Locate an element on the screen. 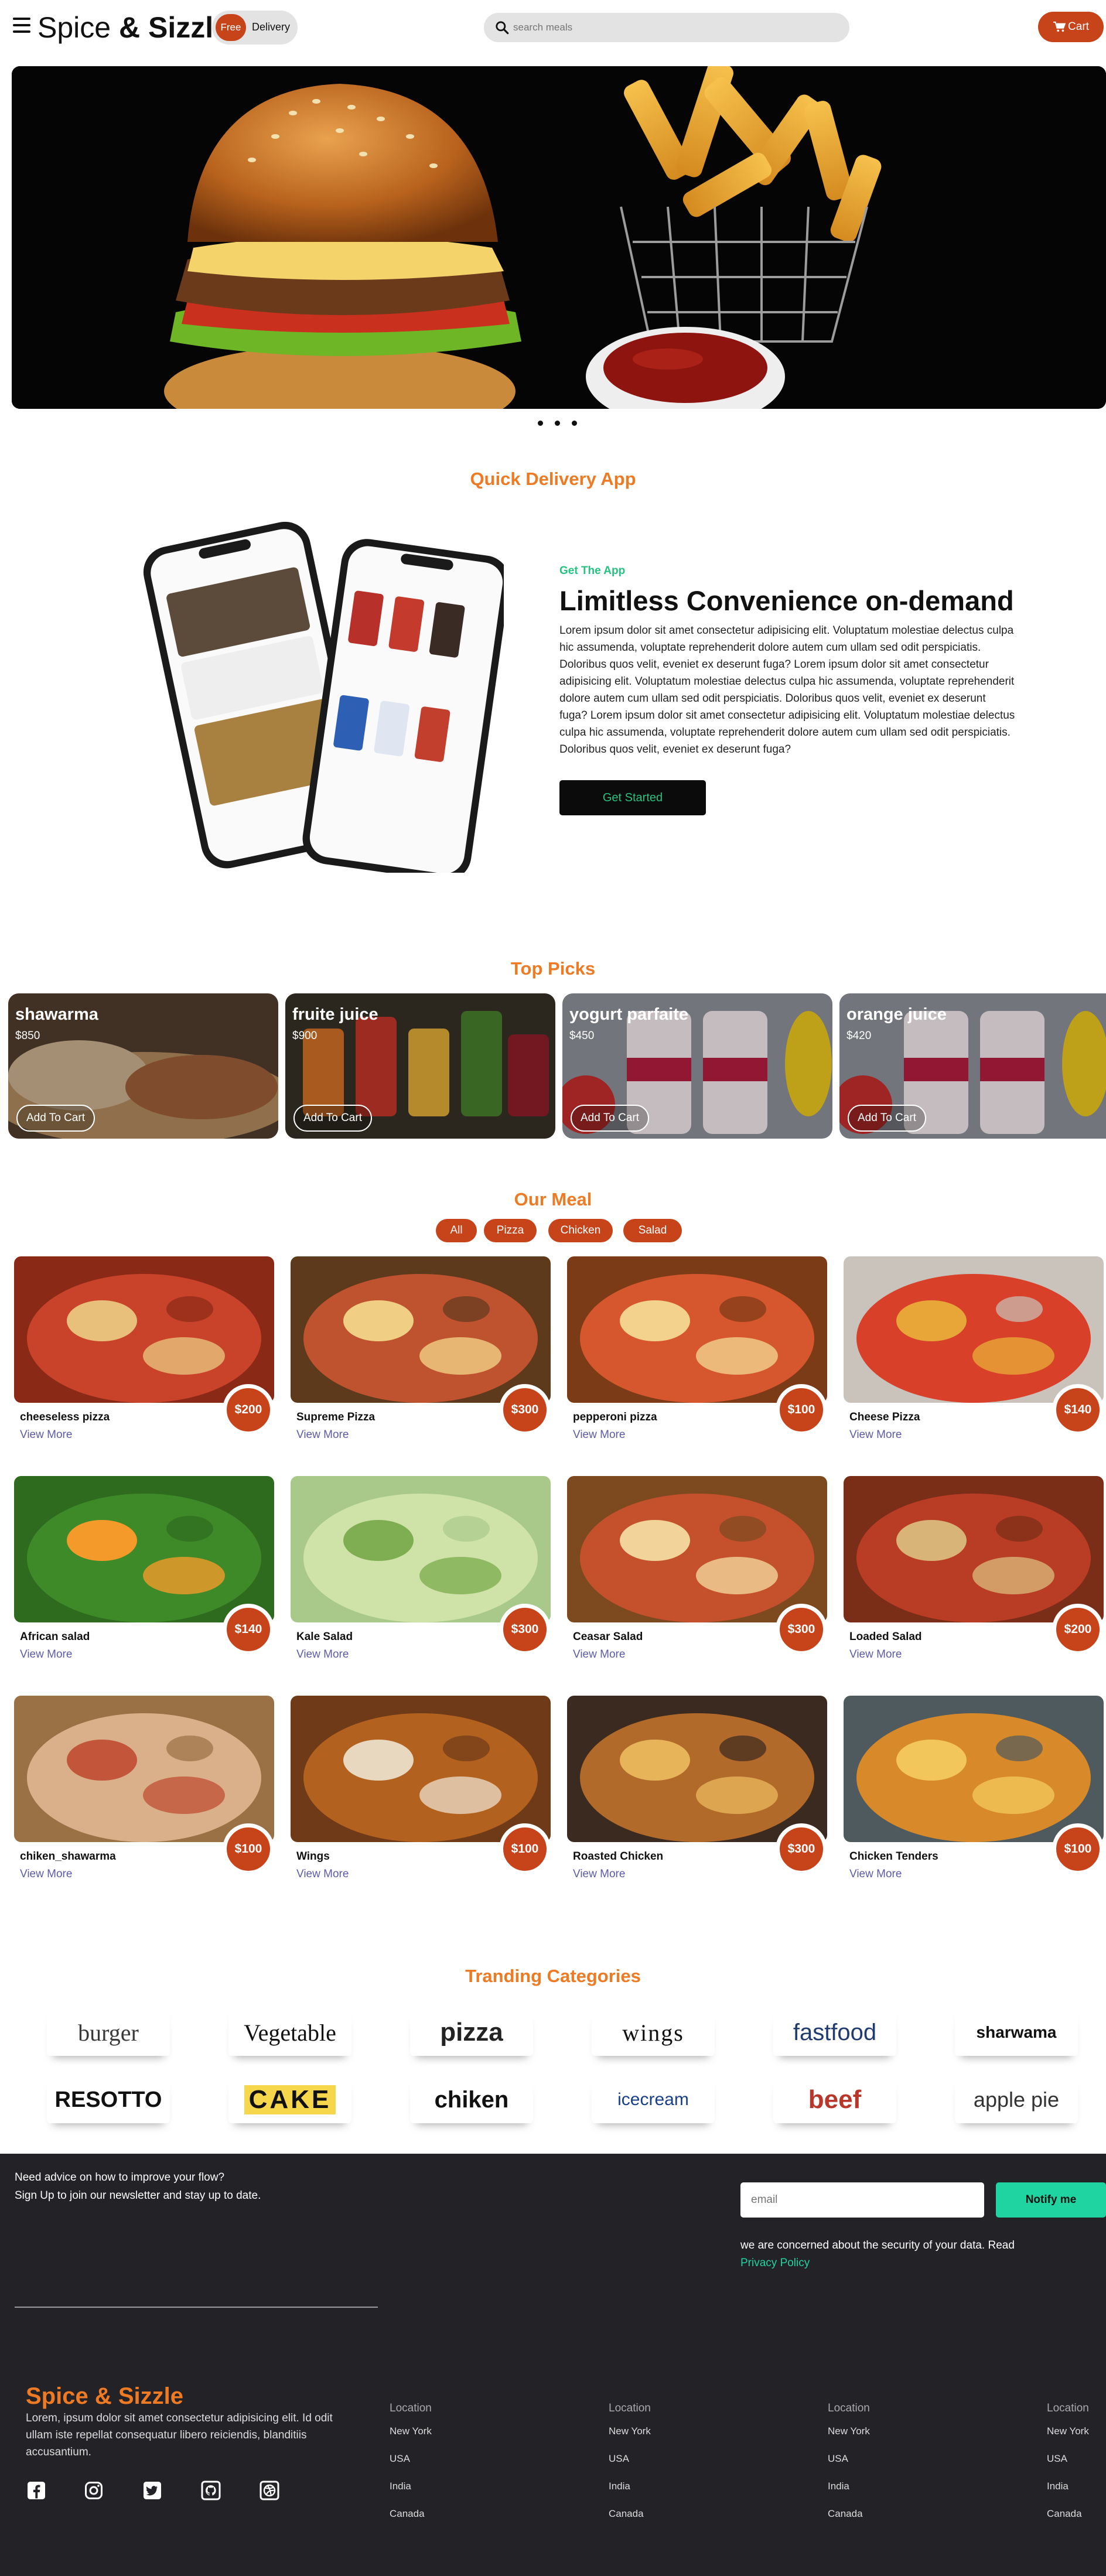 This screenshot has height=2576, width=1106. meal-name: African salad is located at coordinates (55, 1637).